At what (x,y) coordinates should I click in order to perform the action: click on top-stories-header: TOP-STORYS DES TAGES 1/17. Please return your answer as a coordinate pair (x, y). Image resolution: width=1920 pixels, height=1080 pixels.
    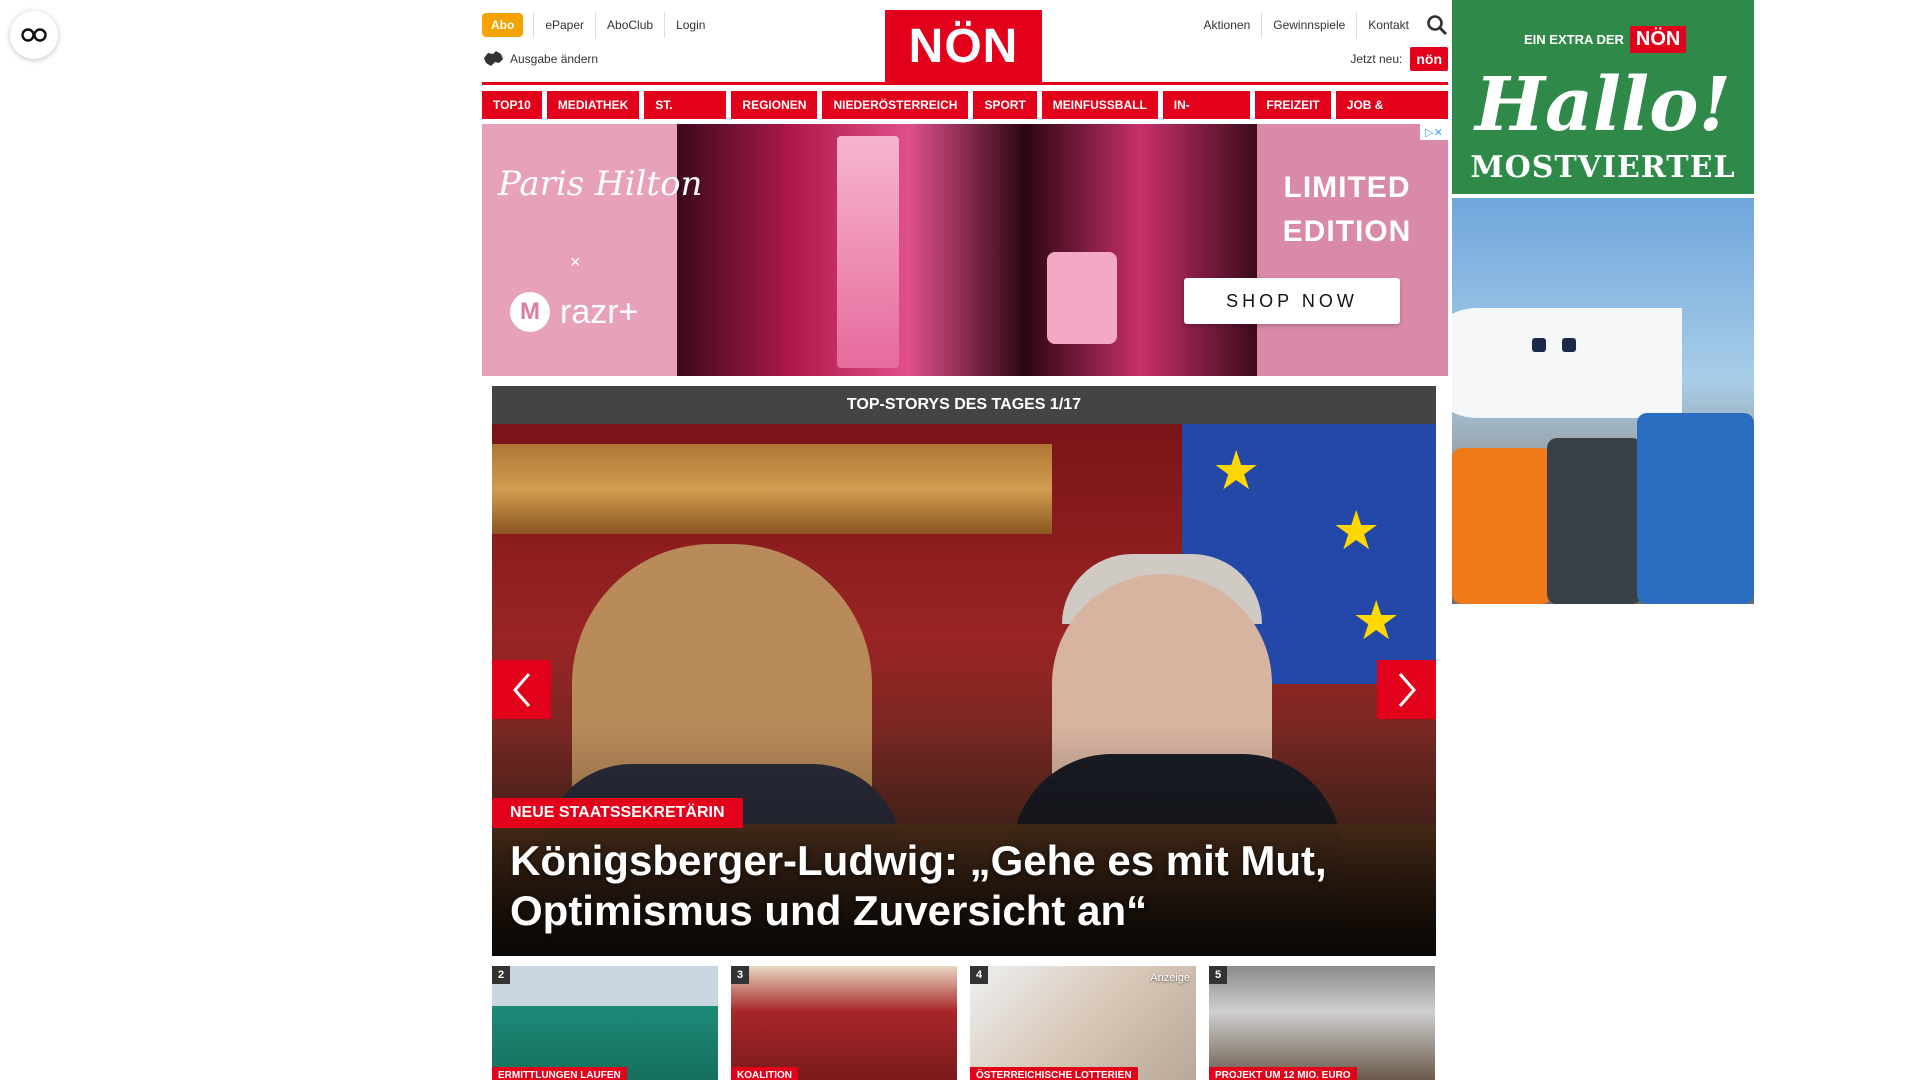
    Looking at the image, I should click on (964, 405).